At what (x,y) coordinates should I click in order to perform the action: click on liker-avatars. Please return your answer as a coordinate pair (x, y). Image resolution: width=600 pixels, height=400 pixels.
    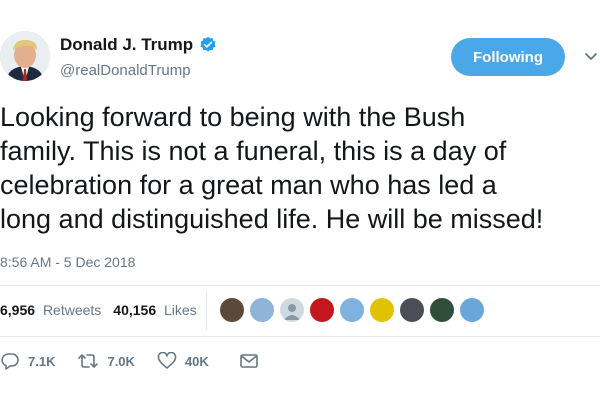
    Looking at the image, I should click on (355, 310).